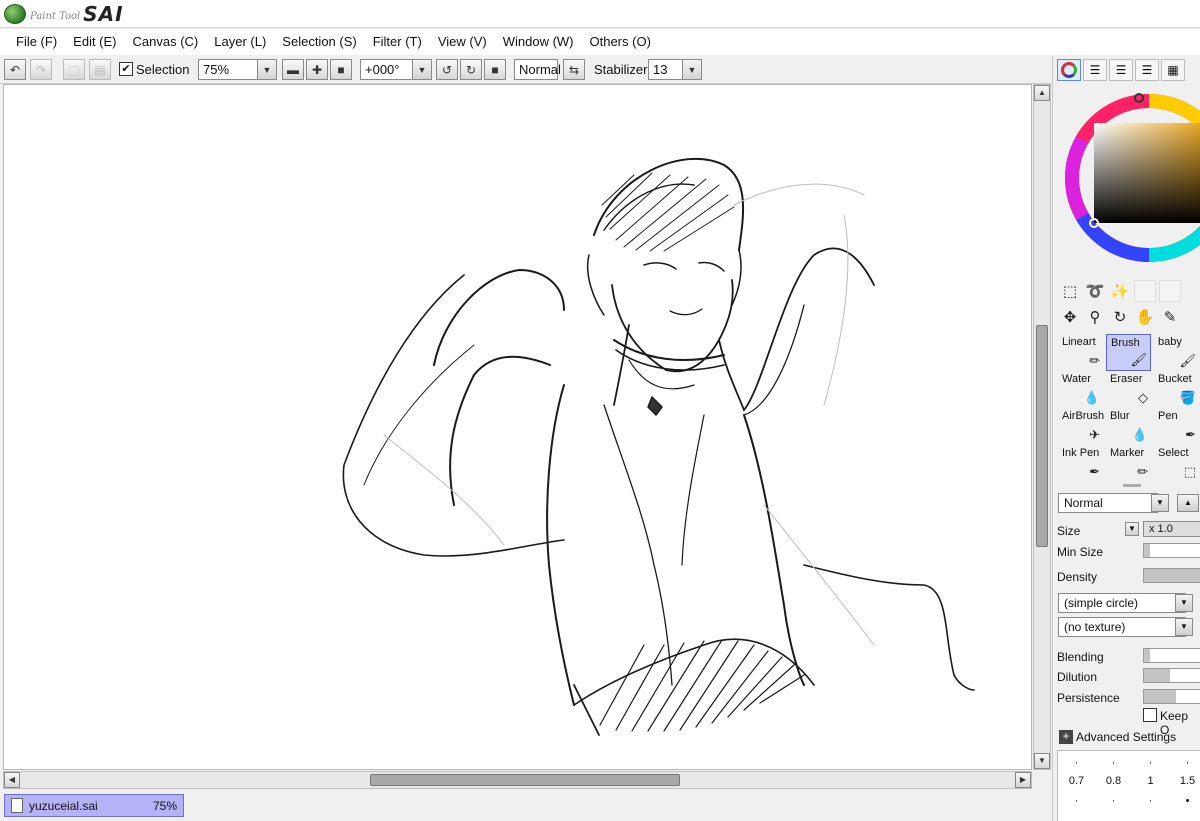  I want to click on chevron-down-icon: ▼, so click(1184, 626).